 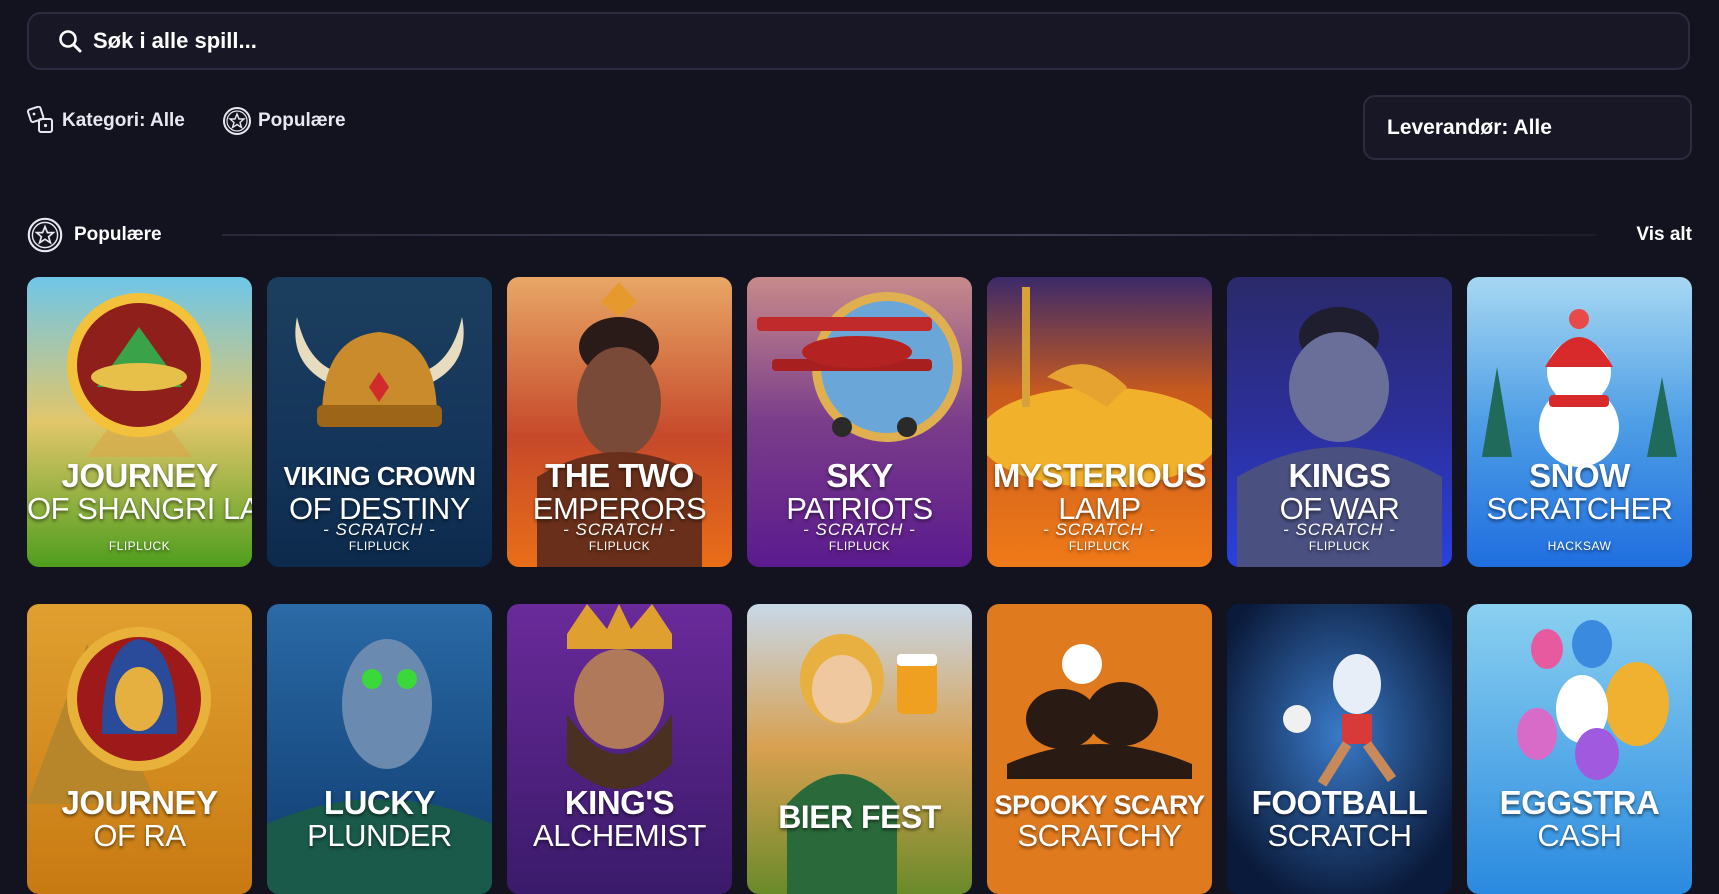 I want to click on game-title: MYSTERIOUS, so click(x=1099, y=475).